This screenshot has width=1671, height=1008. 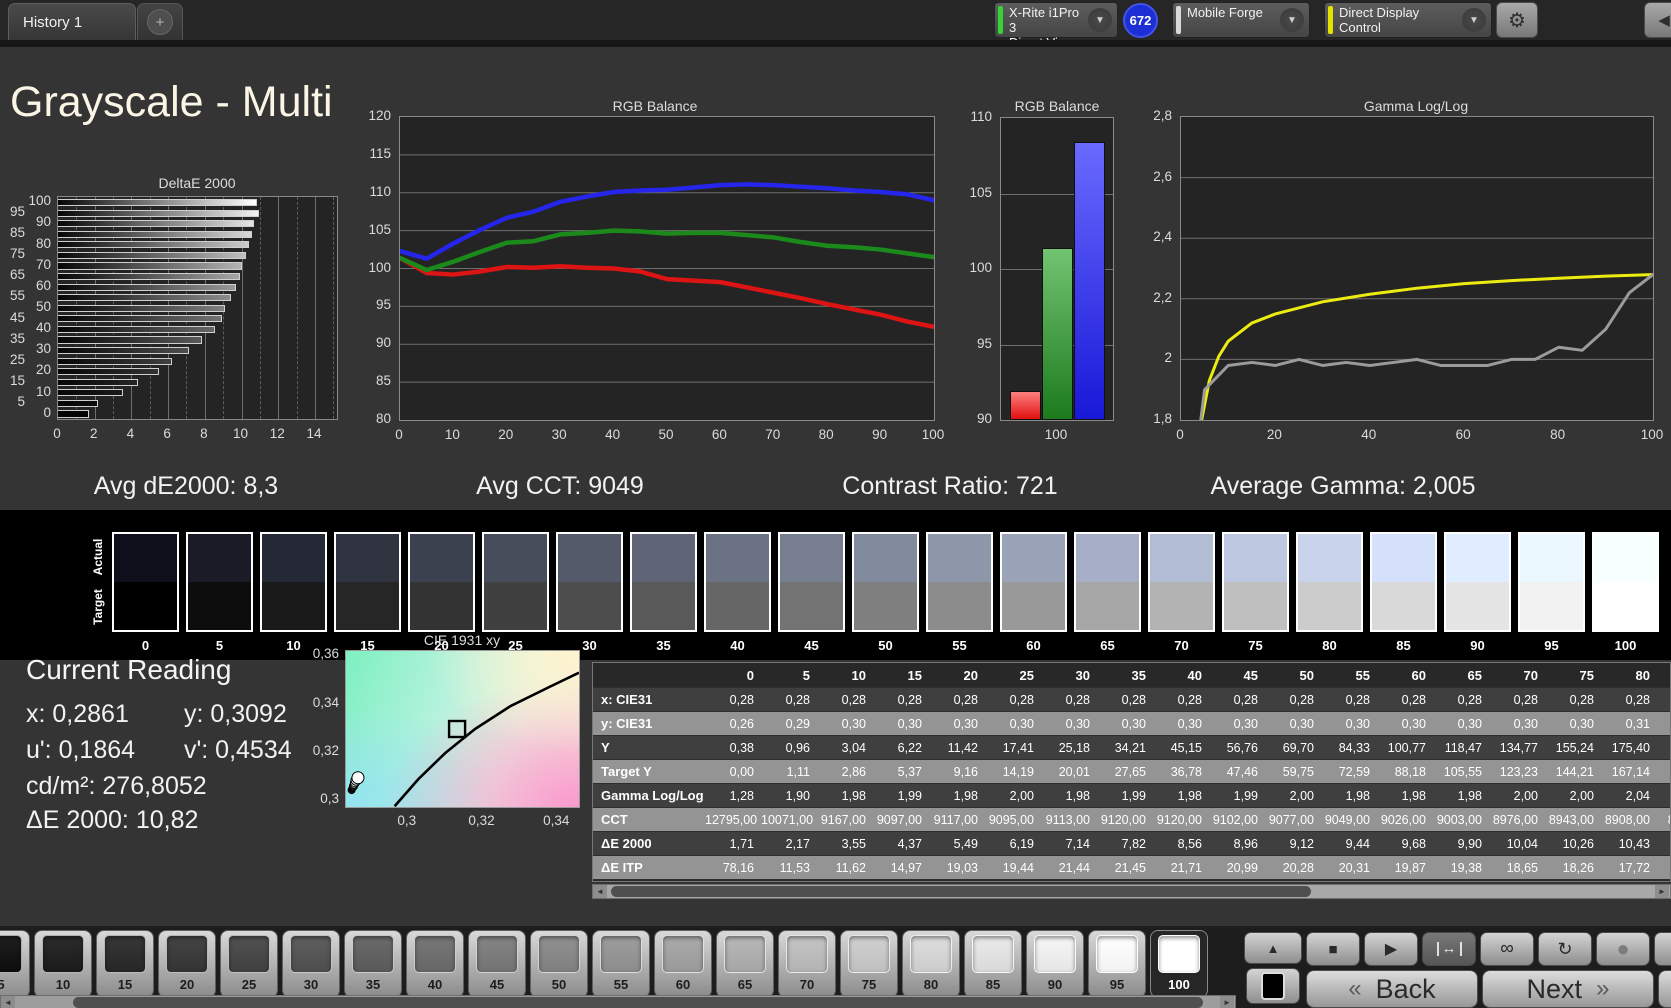 I want to click on patch-button-75: 75, so click(x=869, y=964).